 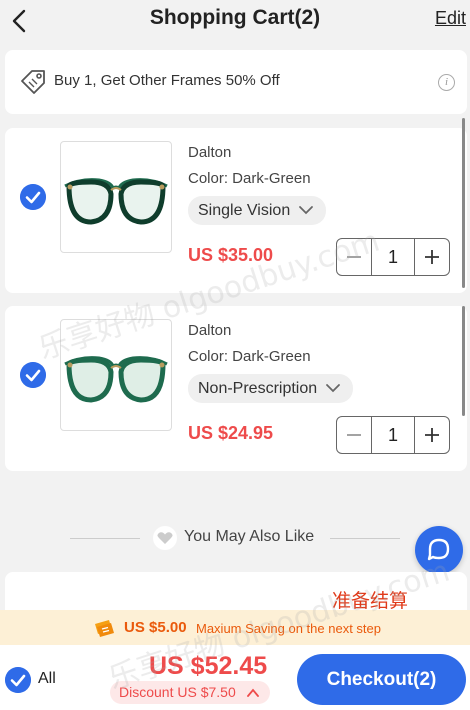 I want to click on lens-type-dropdown: Single Vision, so click(x=257, y=210).